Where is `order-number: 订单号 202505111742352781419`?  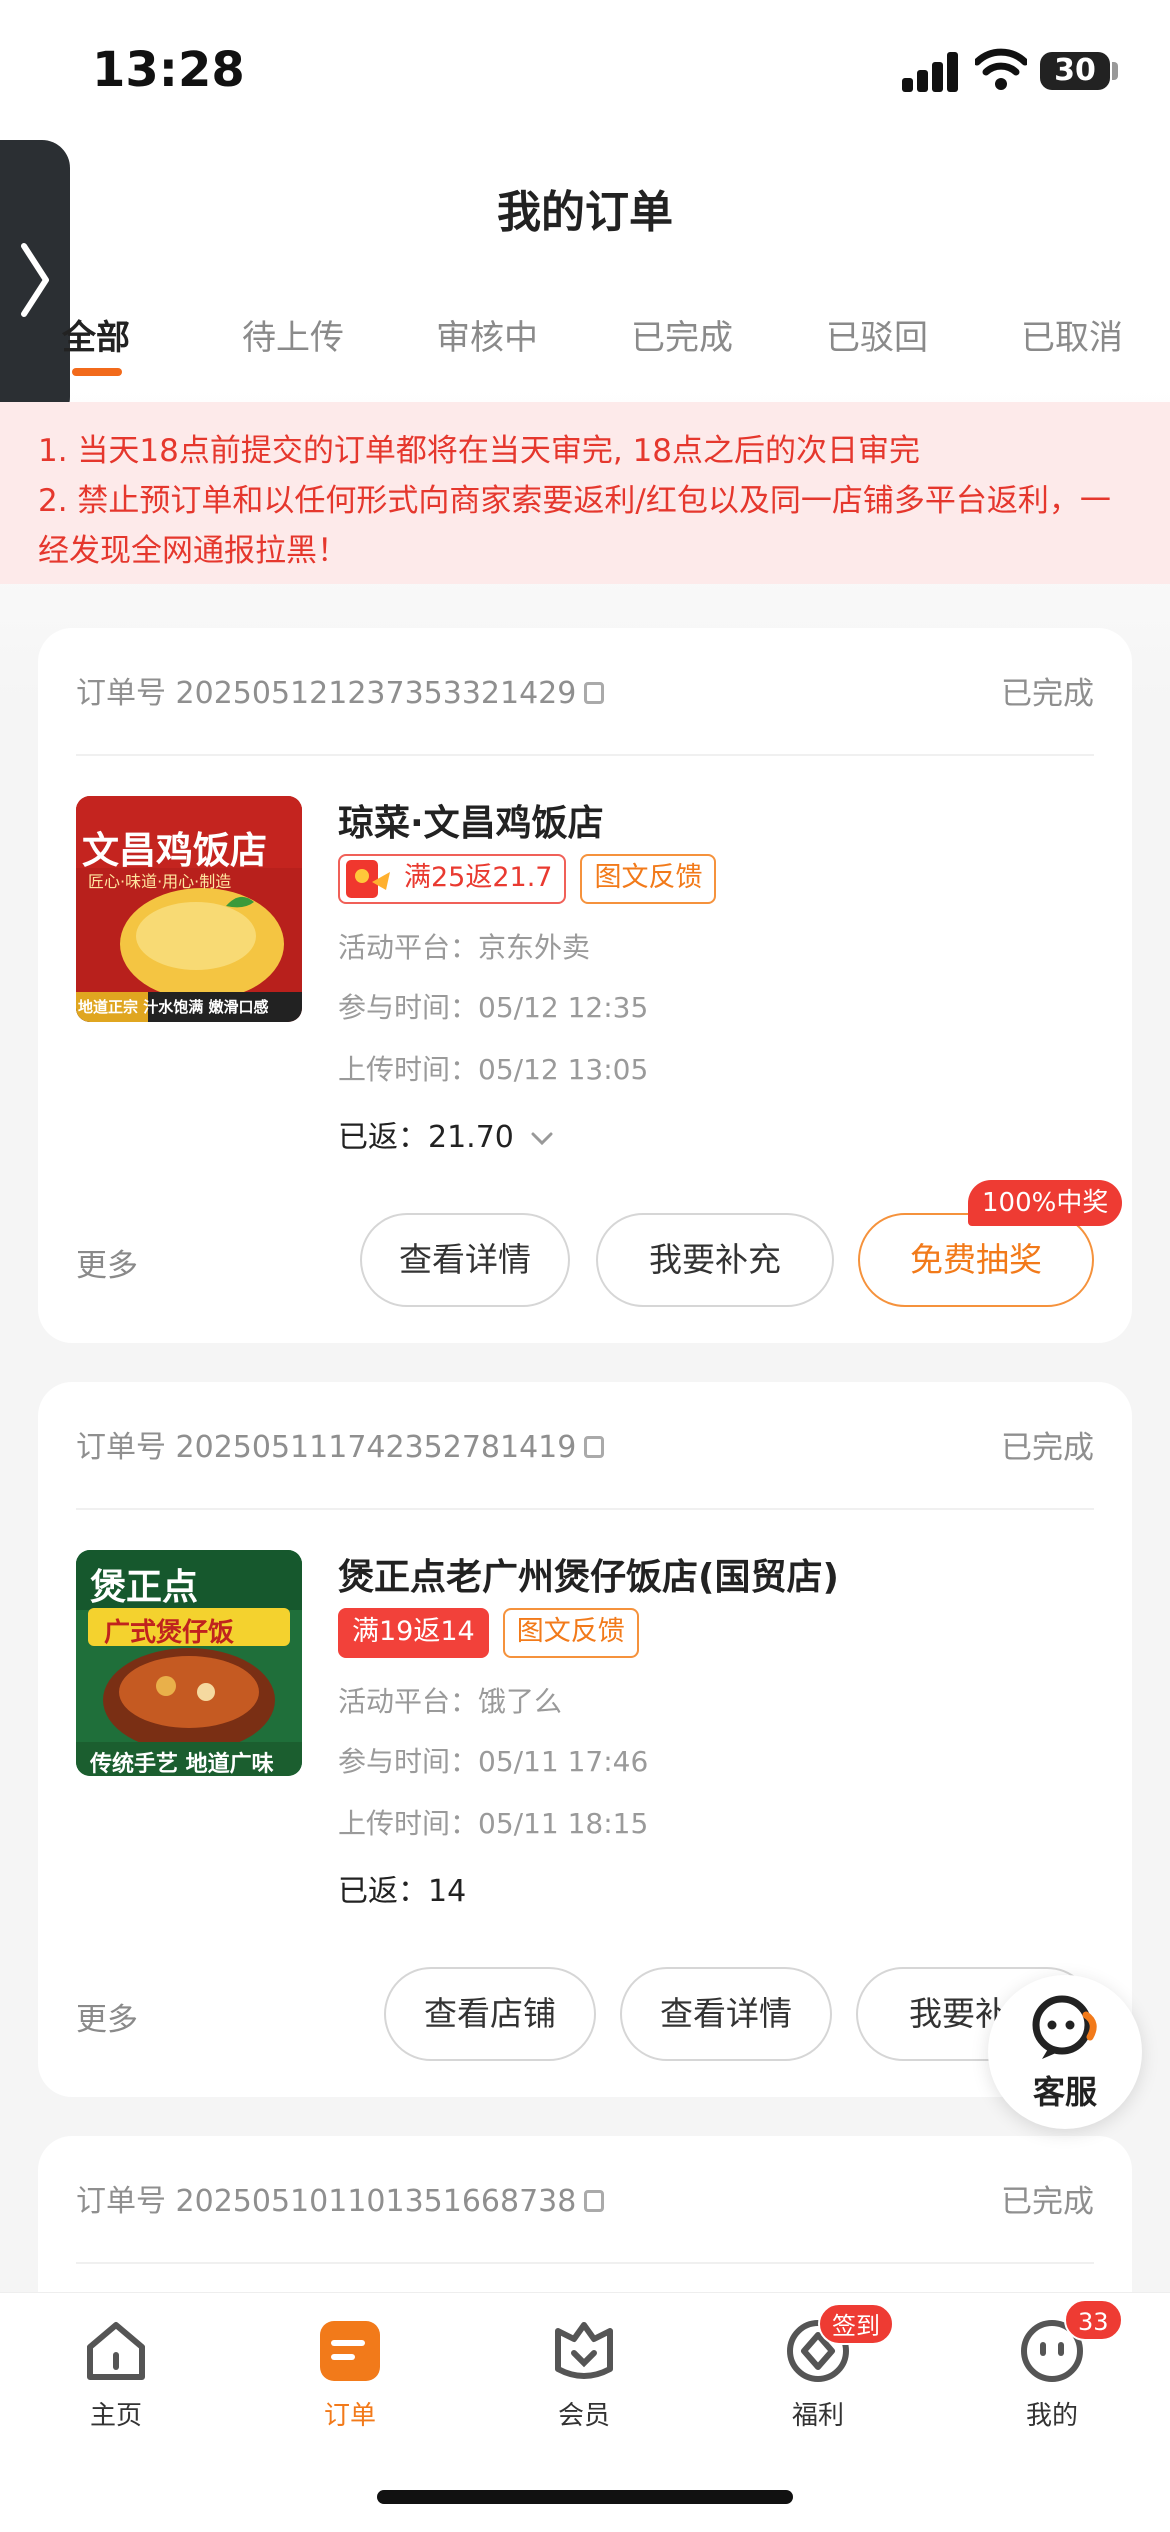 order-number: 订单号 202505111742352781419 is located at coordinates (340, 1444).